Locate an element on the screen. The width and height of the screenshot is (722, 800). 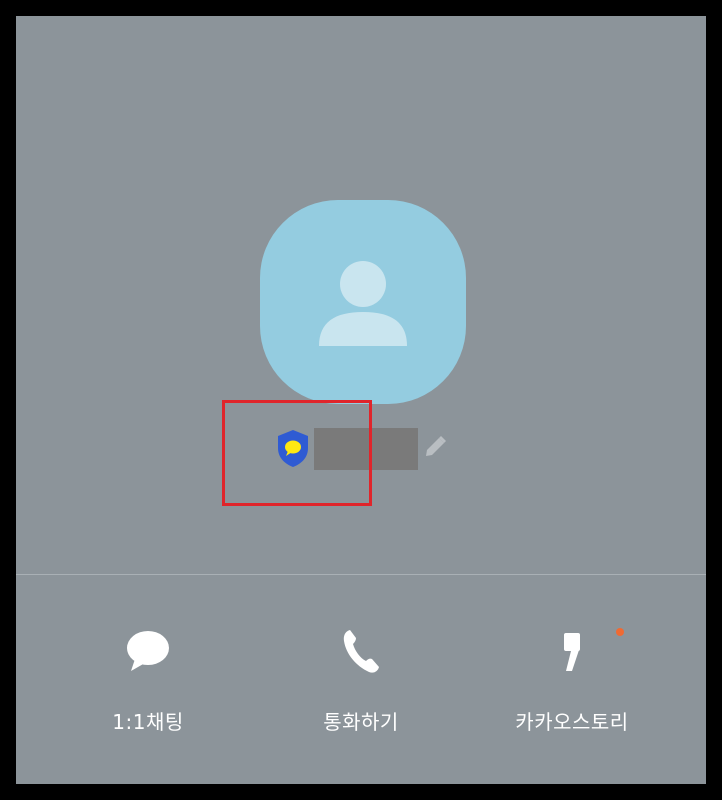
chat-bubble-icon is located at coordinates (148, 653).